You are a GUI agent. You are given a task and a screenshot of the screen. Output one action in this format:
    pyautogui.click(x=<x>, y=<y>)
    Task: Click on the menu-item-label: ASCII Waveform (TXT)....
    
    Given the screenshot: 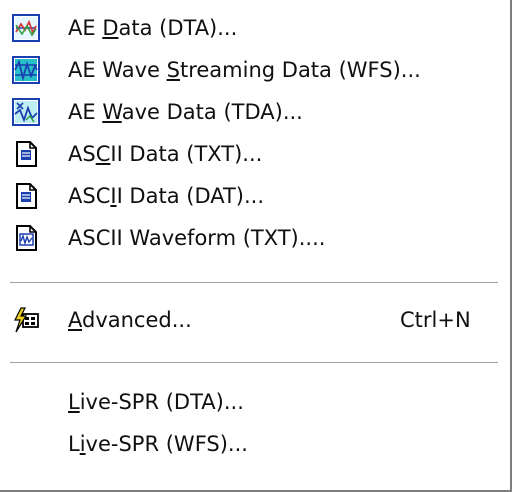 What is the action you would take?
    pyautogui.click(x=197, y=238)
    